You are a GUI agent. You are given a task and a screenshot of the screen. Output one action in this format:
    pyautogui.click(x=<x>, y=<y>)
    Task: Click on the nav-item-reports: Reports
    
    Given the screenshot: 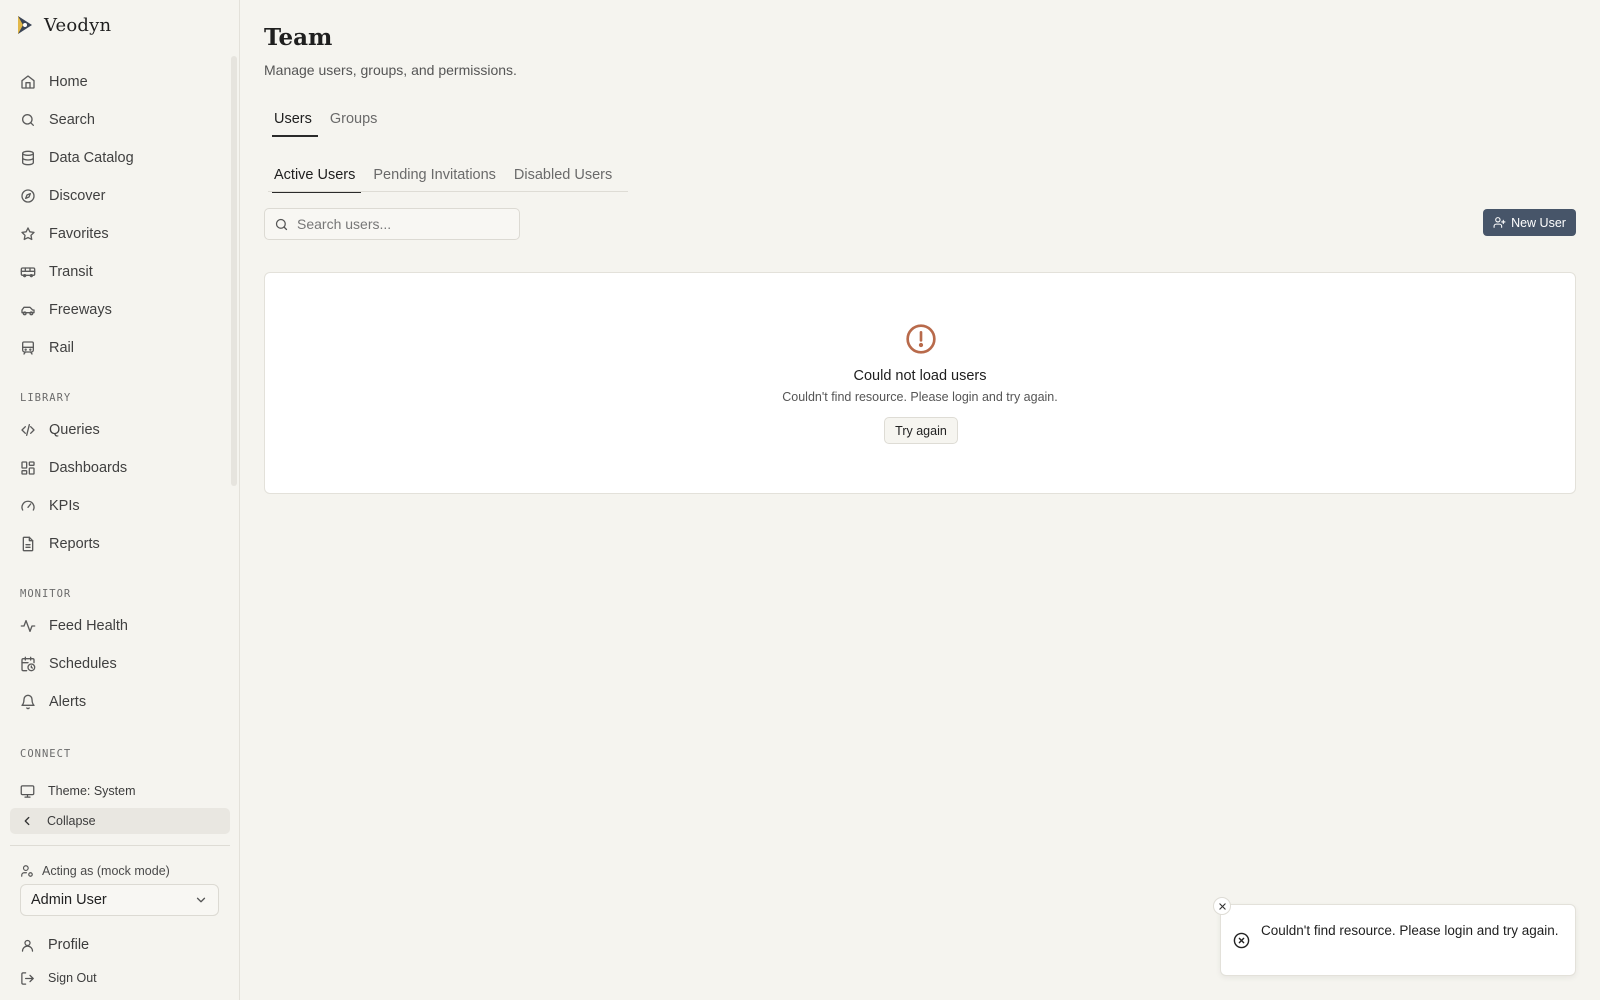 What is the action you would take?
    pyautogui.click(x=120, y=544)
    